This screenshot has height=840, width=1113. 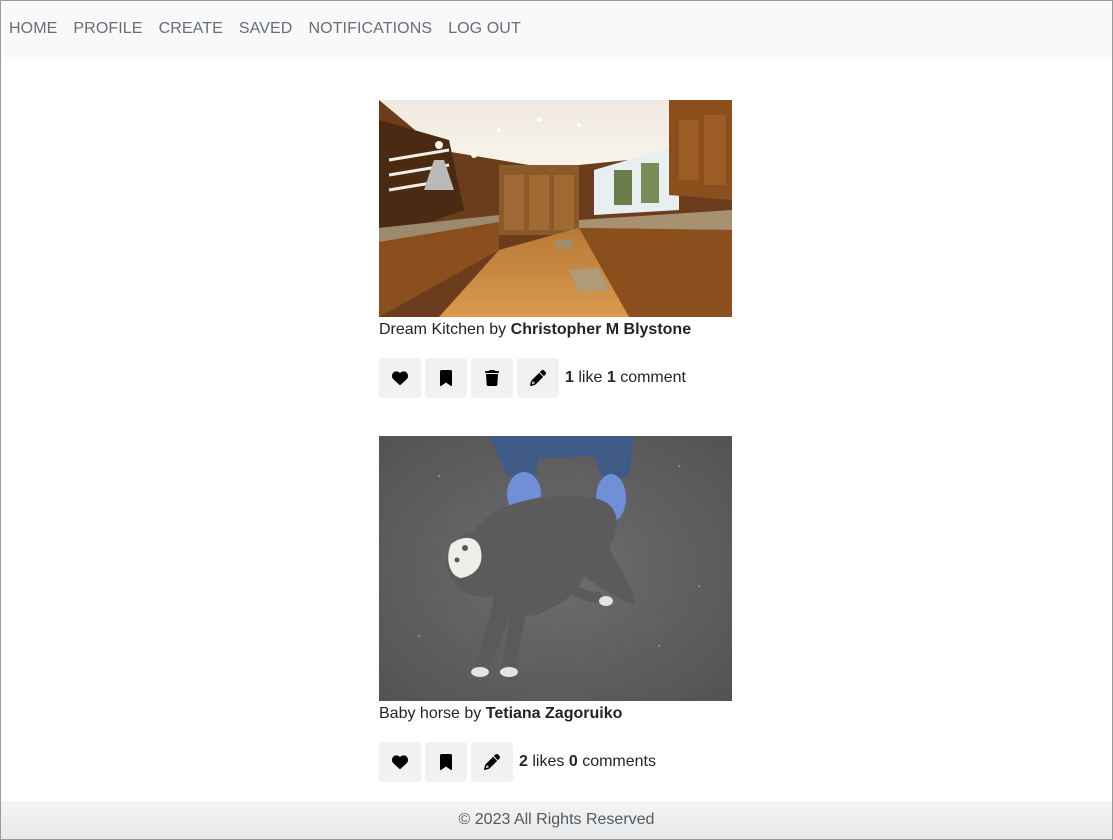 What do you see at coordinates (33, 29) in the screenshot?
I see `nav-home: HOME` at bounding box center [33, 29].